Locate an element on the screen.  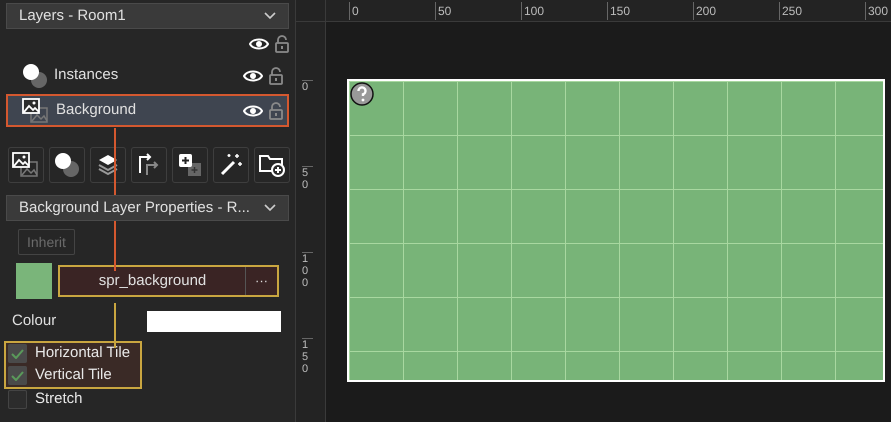
path-arrows-icon is located at coordinates (149, 165).